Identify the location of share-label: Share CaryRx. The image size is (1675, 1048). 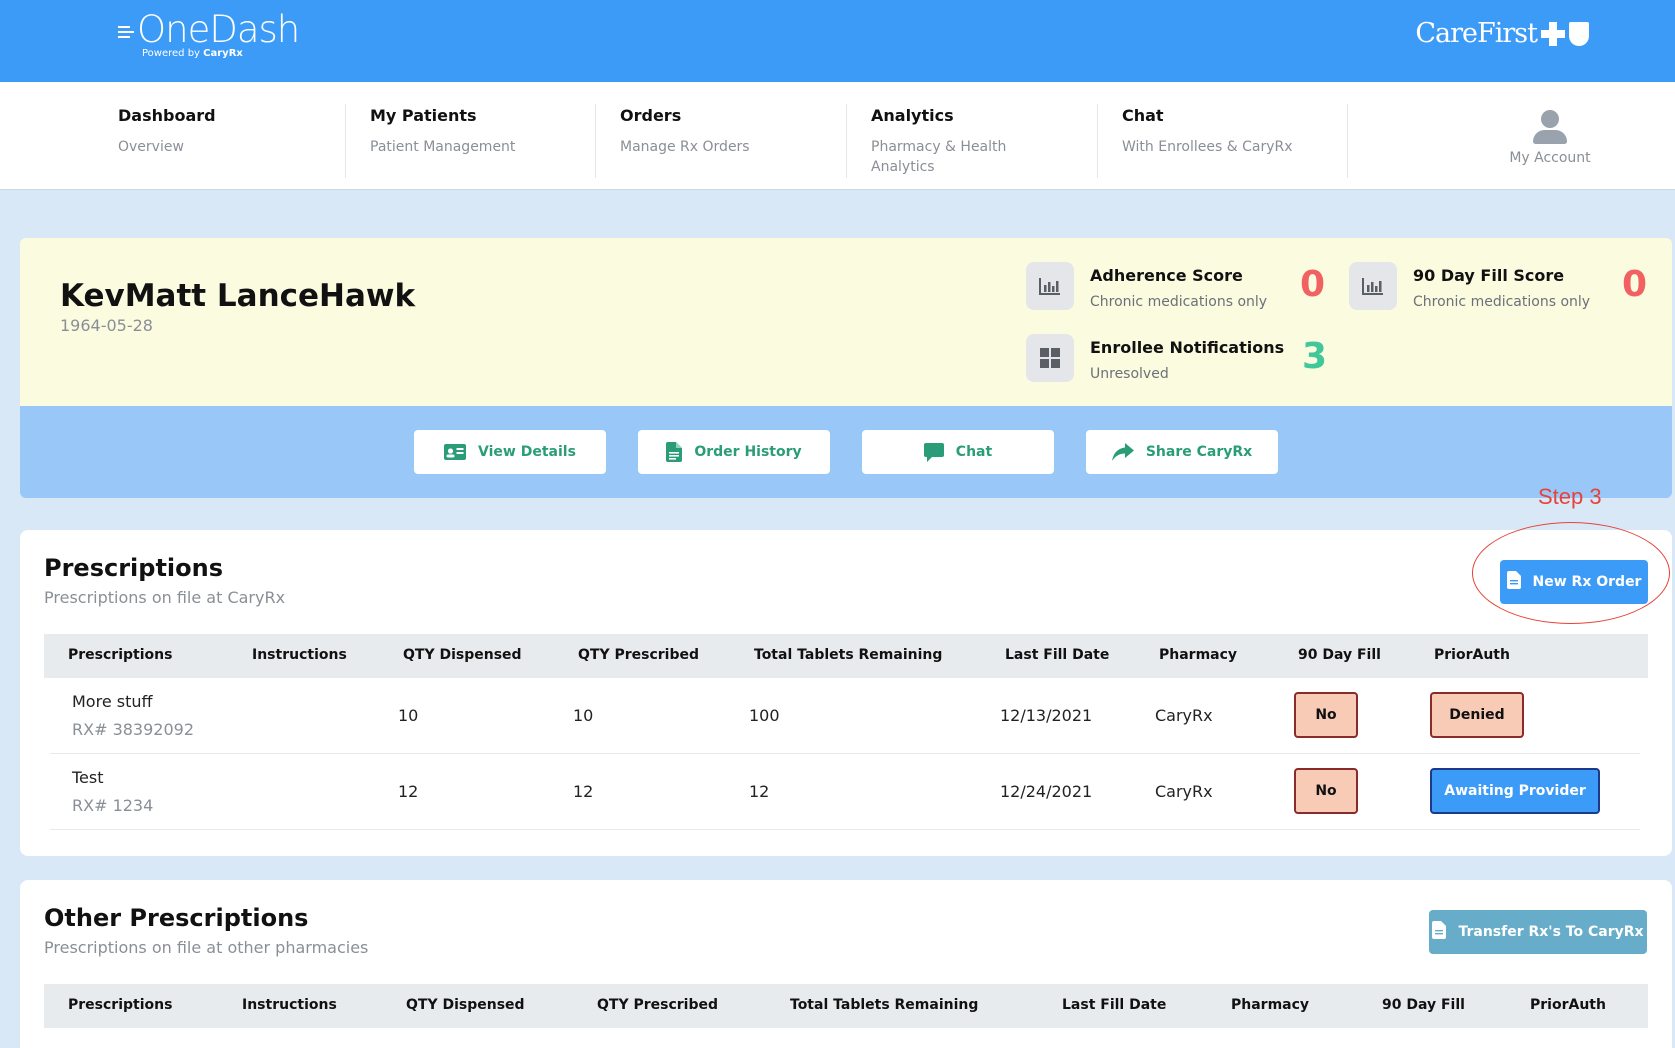
(1199, 452).